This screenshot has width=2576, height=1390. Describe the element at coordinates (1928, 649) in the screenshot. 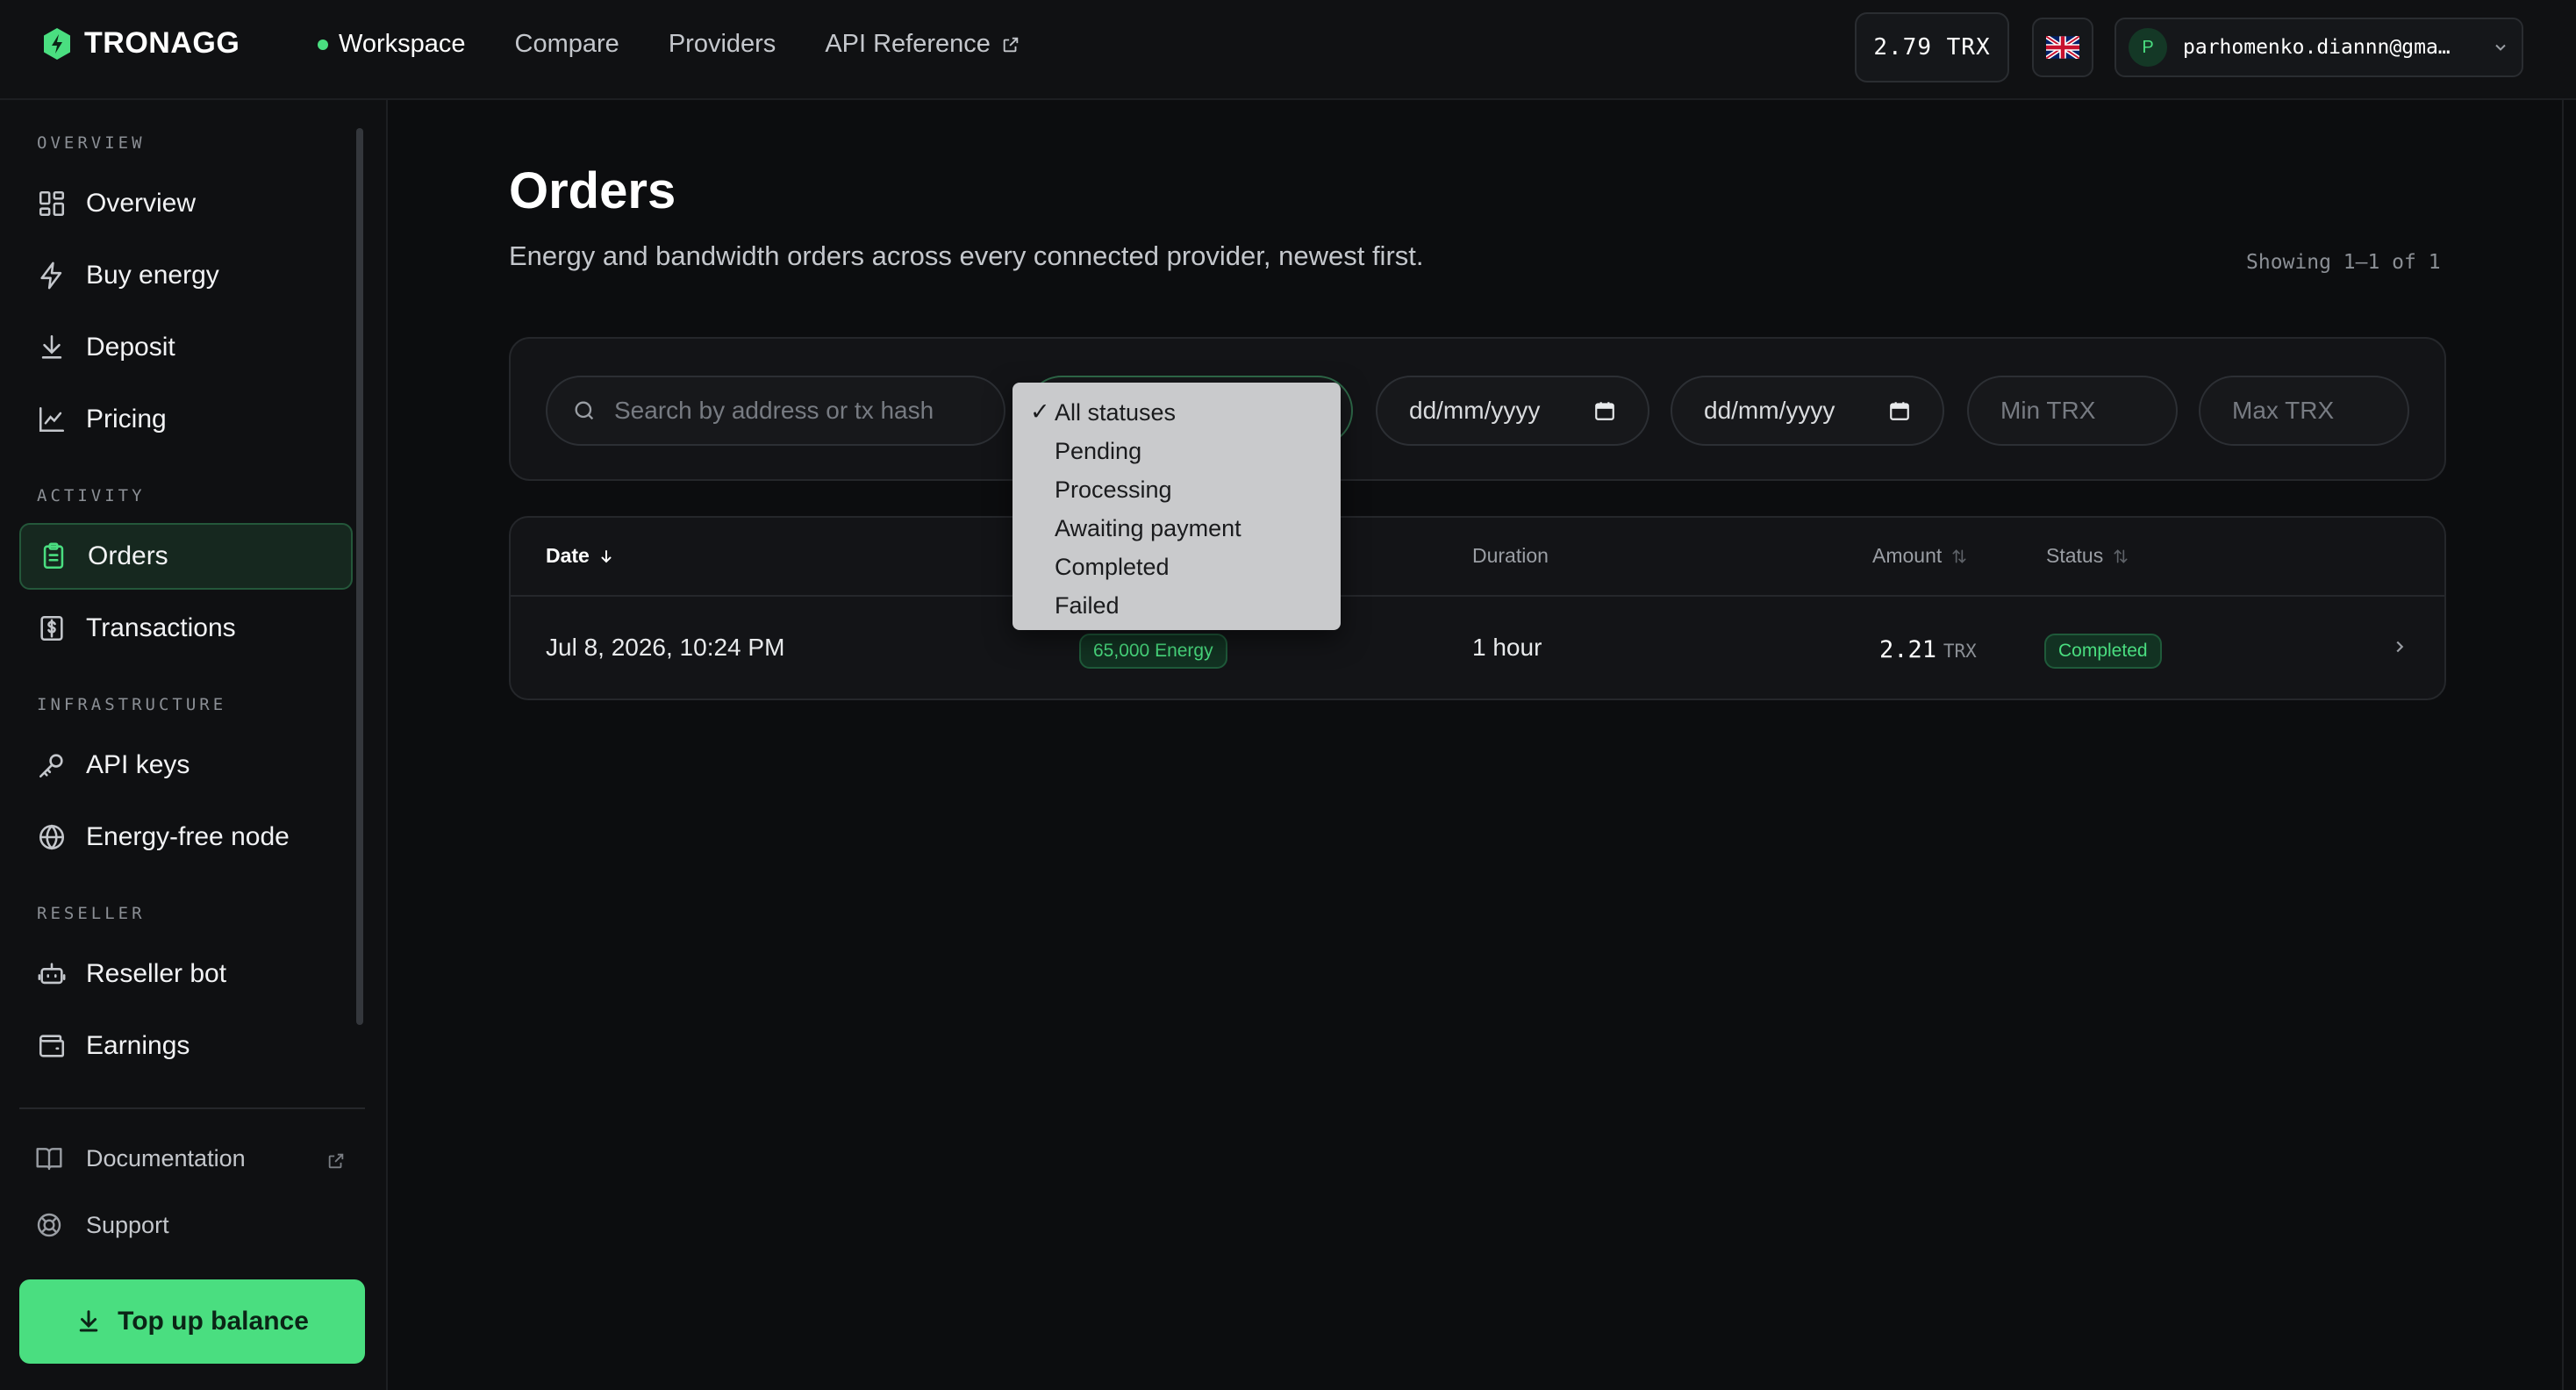

I see `order-amount: 2.21 TRX` at that location.